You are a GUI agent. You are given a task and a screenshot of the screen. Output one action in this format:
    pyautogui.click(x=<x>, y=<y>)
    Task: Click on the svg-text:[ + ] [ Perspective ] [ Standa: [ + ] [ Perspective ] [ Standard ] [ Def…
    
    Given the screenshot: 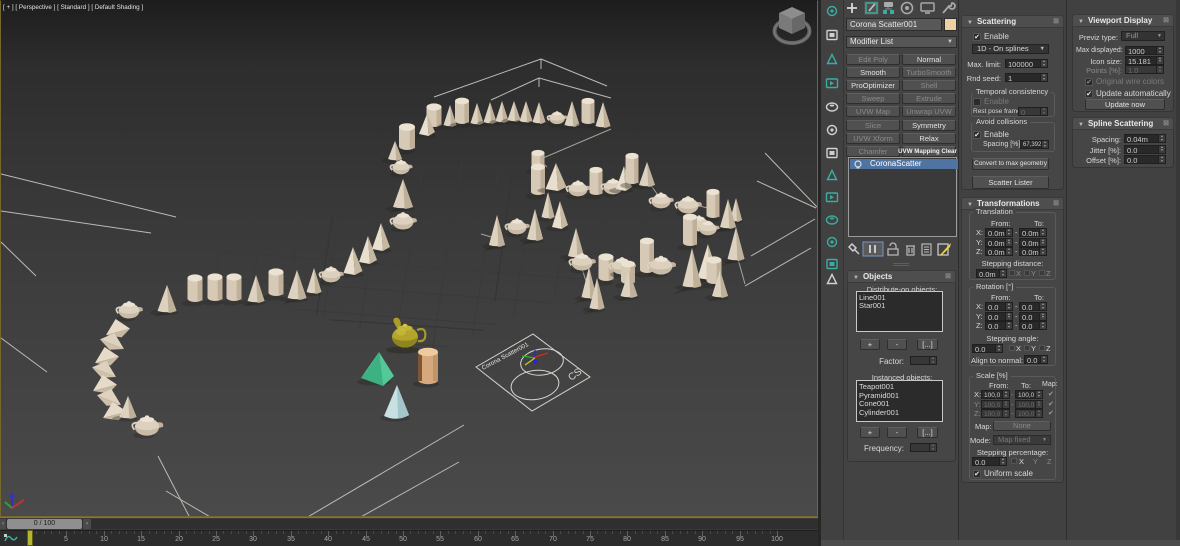 What is the action you would take?
    pyautogui.click(x=73, y=7)
    